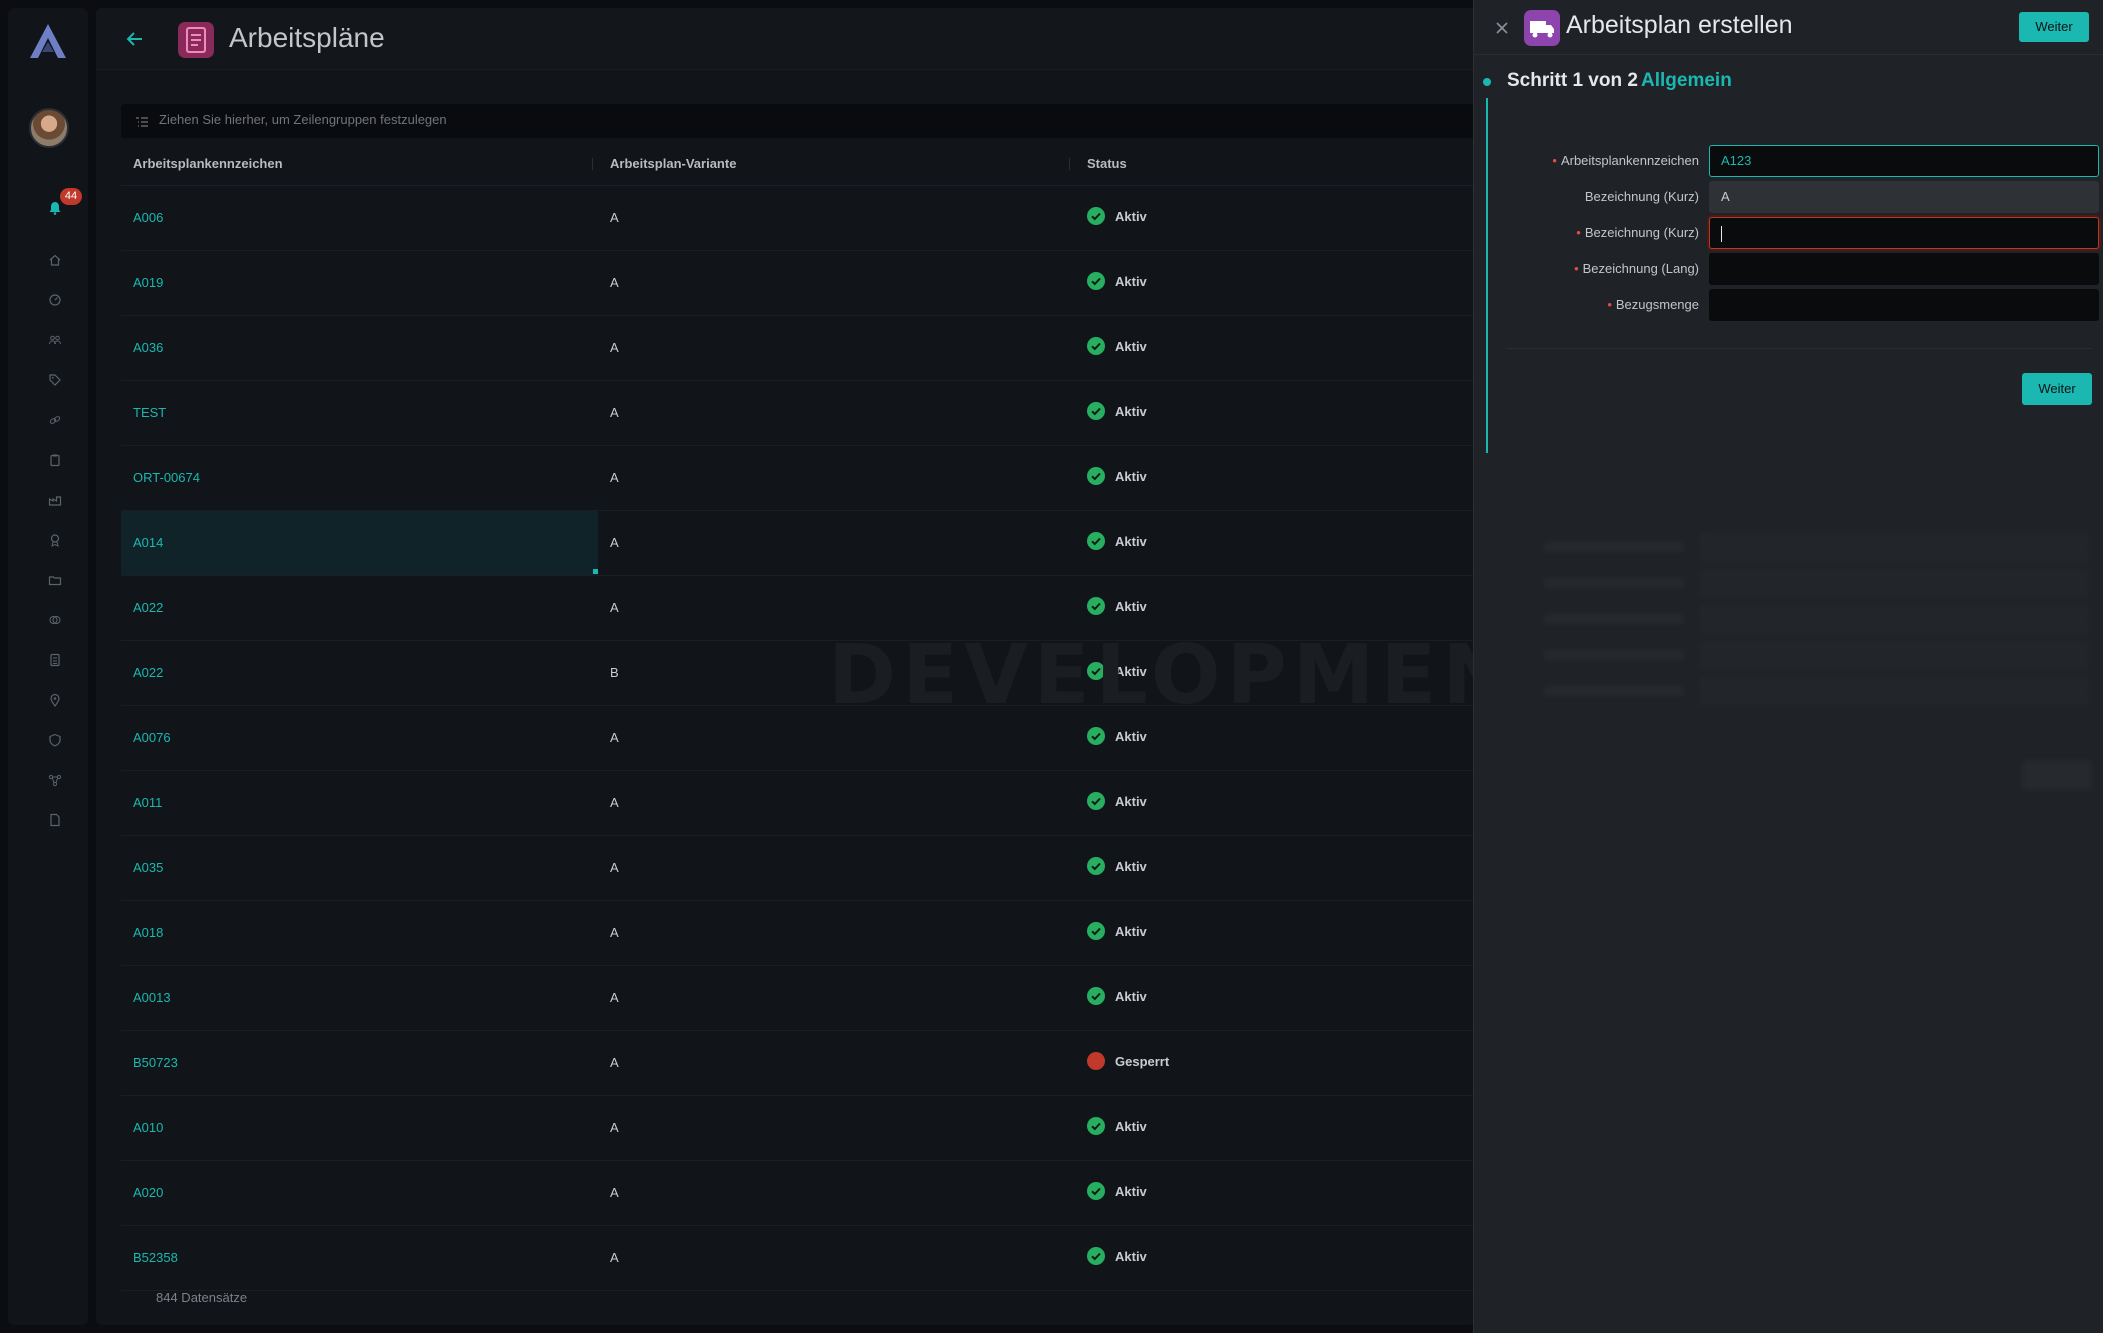  I want to click on cell-code: A006, so click(148, 217).